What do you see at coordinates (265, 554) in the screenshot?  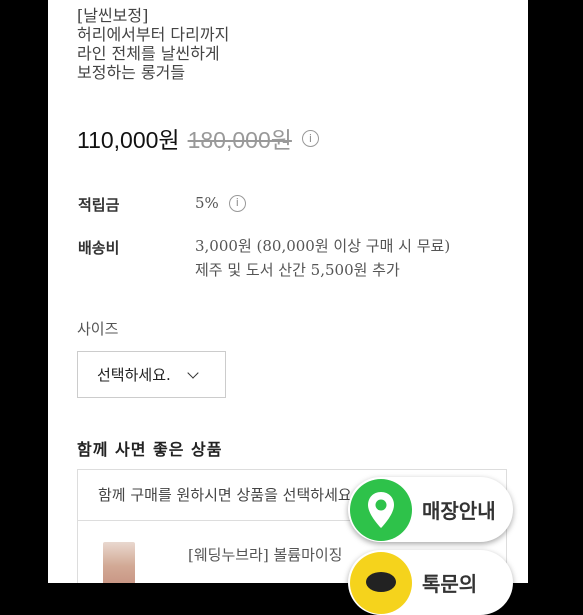 I see `together-product-name: [웨딩누브라] 볼륨마이징` at bounding box center [265, 554].